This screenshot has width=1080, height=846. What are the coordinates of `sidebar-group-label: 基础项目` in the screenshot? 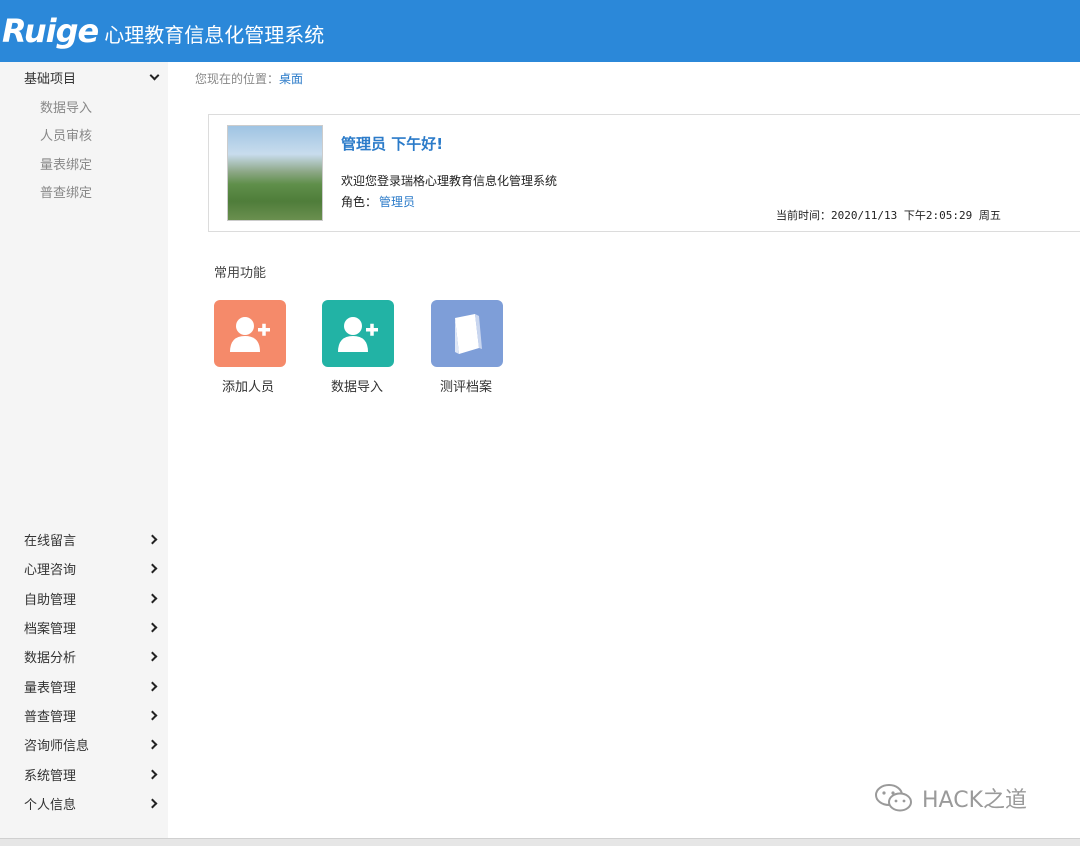 It's located at (50, 79).